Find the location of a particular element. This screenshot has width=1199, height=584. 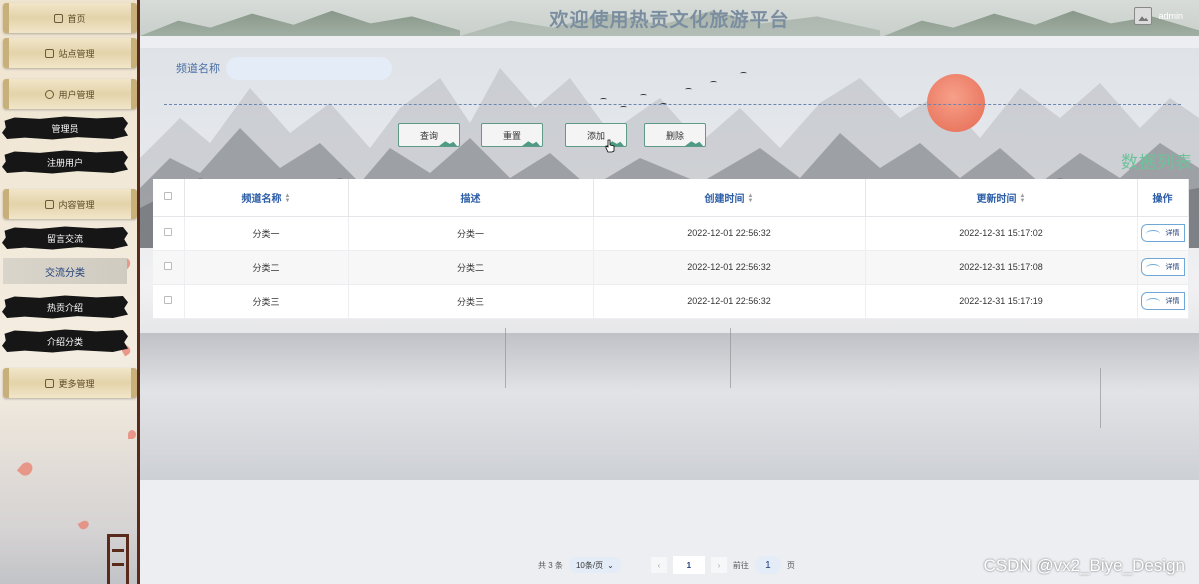

user-menu: admin is located at coordinates (1158, 16).